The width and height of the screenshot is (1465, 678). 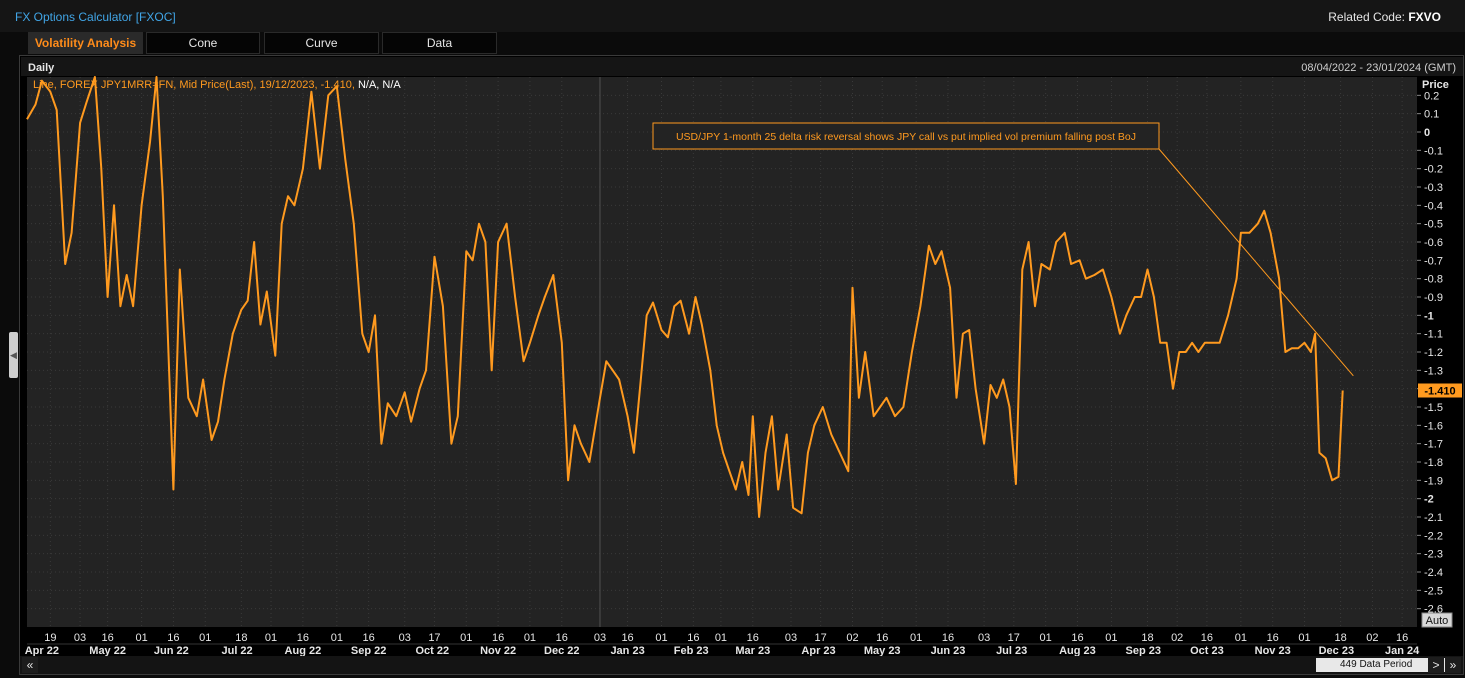 I want to click on y-tick-label: -0.7, so click(x=1433, y=261).